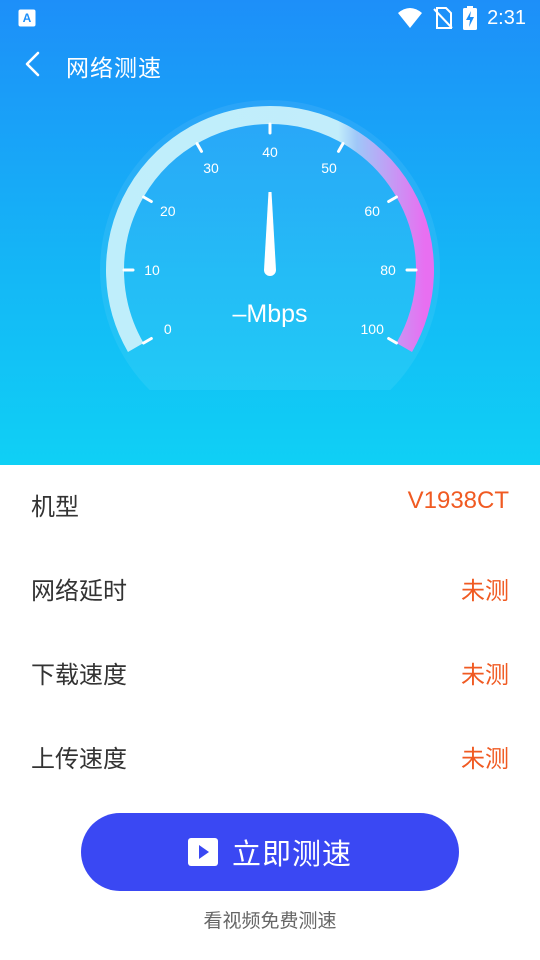  What do you see at coordinates (410, 18) in the screenshot?
I see `wifi-icon` at bounding box center [410, 18].